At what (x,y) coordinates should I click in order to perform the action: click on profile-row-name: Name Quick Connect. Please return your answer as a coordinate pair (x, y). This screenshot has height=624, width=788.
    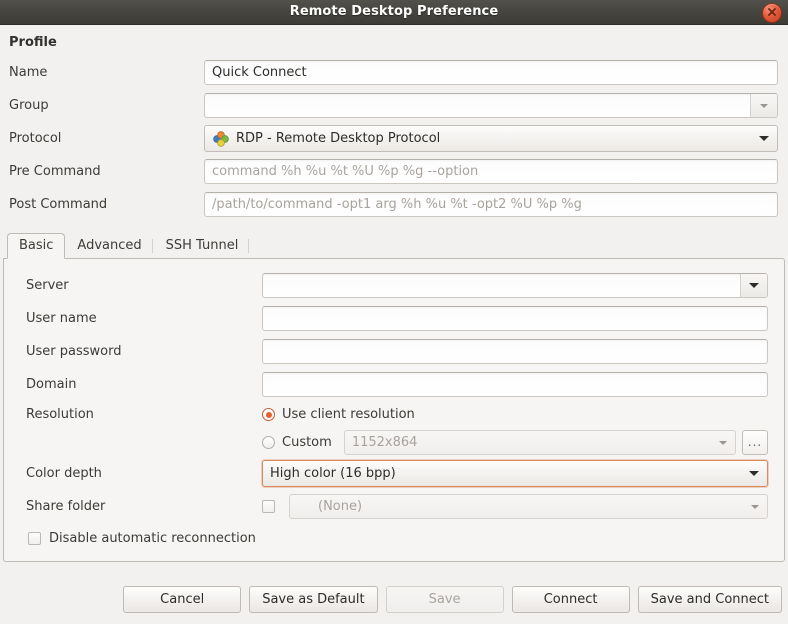
    Looking at the image, I should click on (394, 72).